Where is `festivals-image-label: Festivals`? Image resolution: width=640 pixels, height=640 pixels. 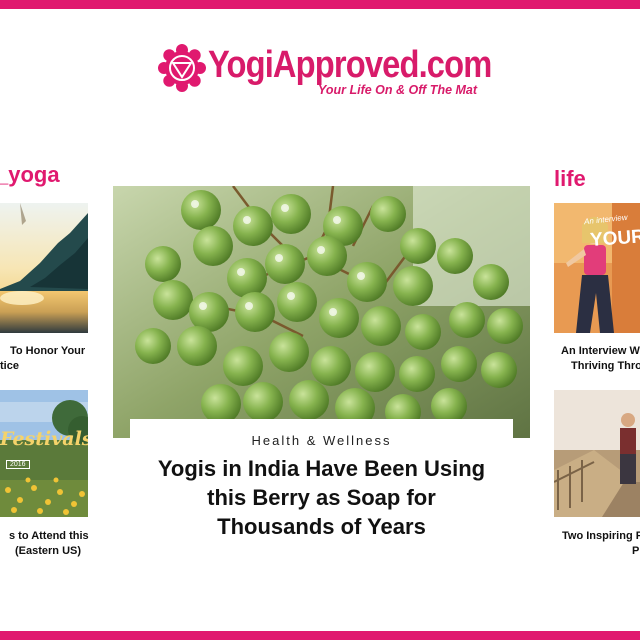 festivals-image-label: Festivals is located at coordinates (44, 439).